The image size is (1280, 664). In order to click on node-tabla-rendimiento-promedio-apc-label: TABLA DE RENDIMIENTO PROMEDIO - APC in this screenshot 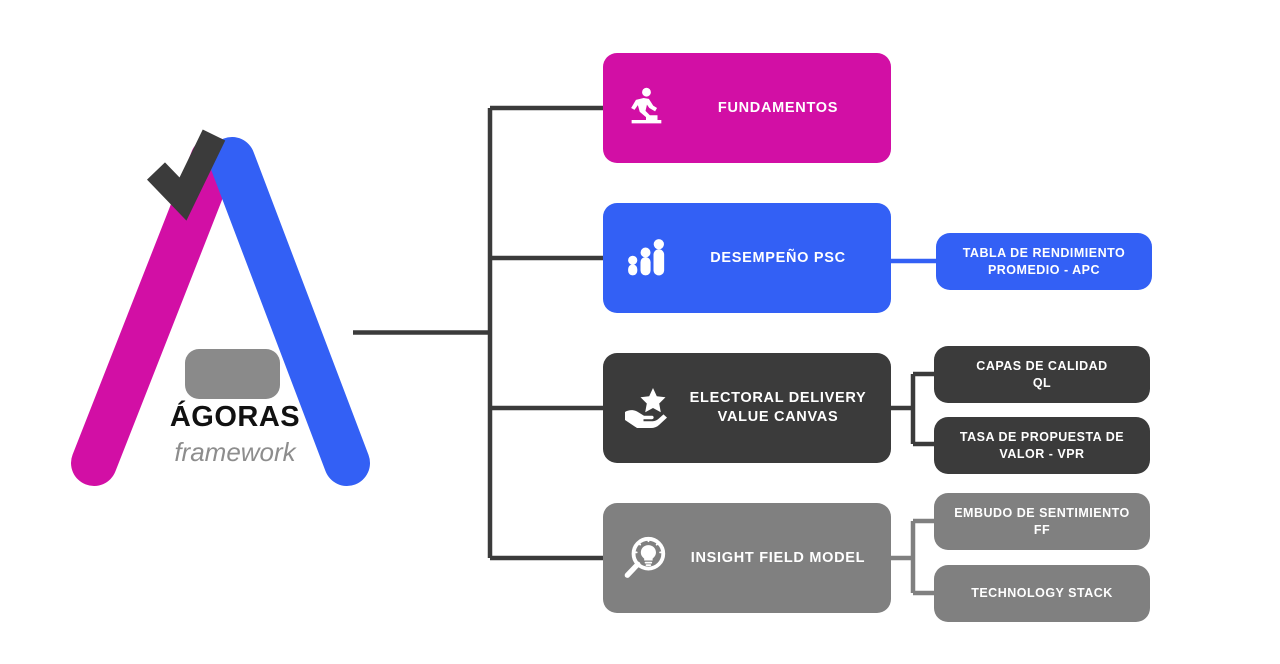, I will do `click(1044, 261)`.